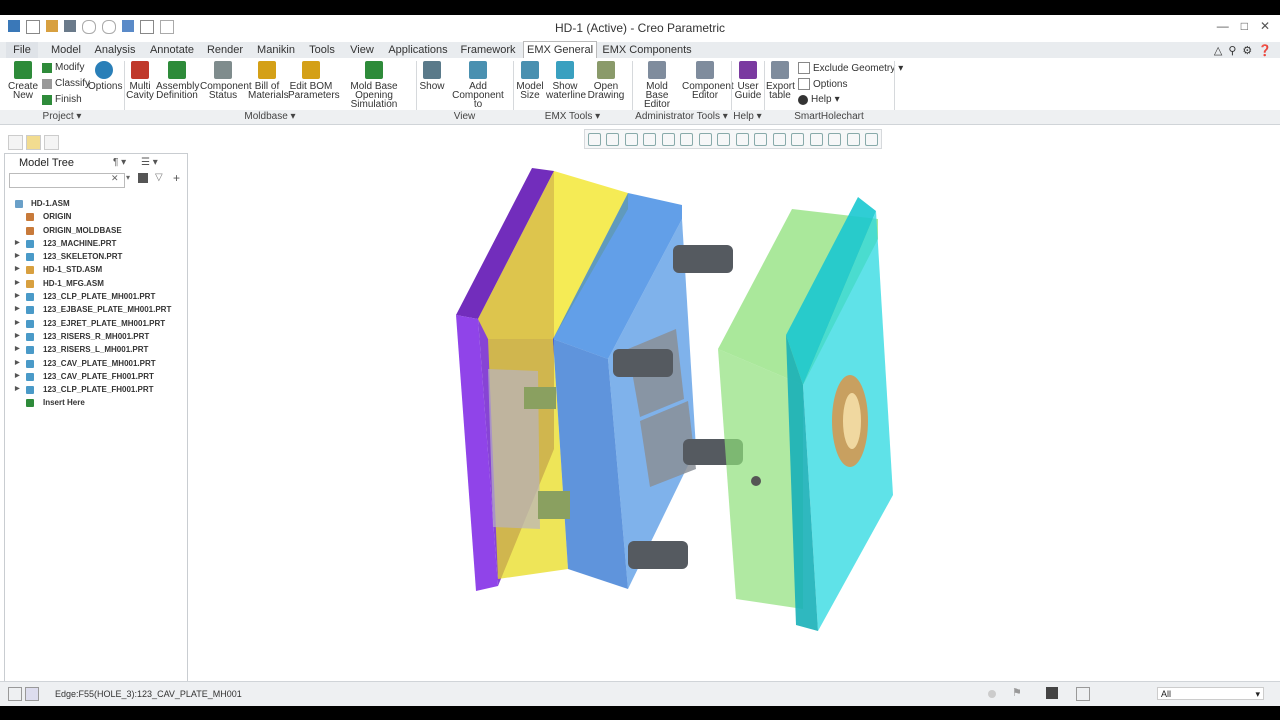  I want to click on edit-bom-parameters-button: Edit BOM Parameters, so click(314, 81).